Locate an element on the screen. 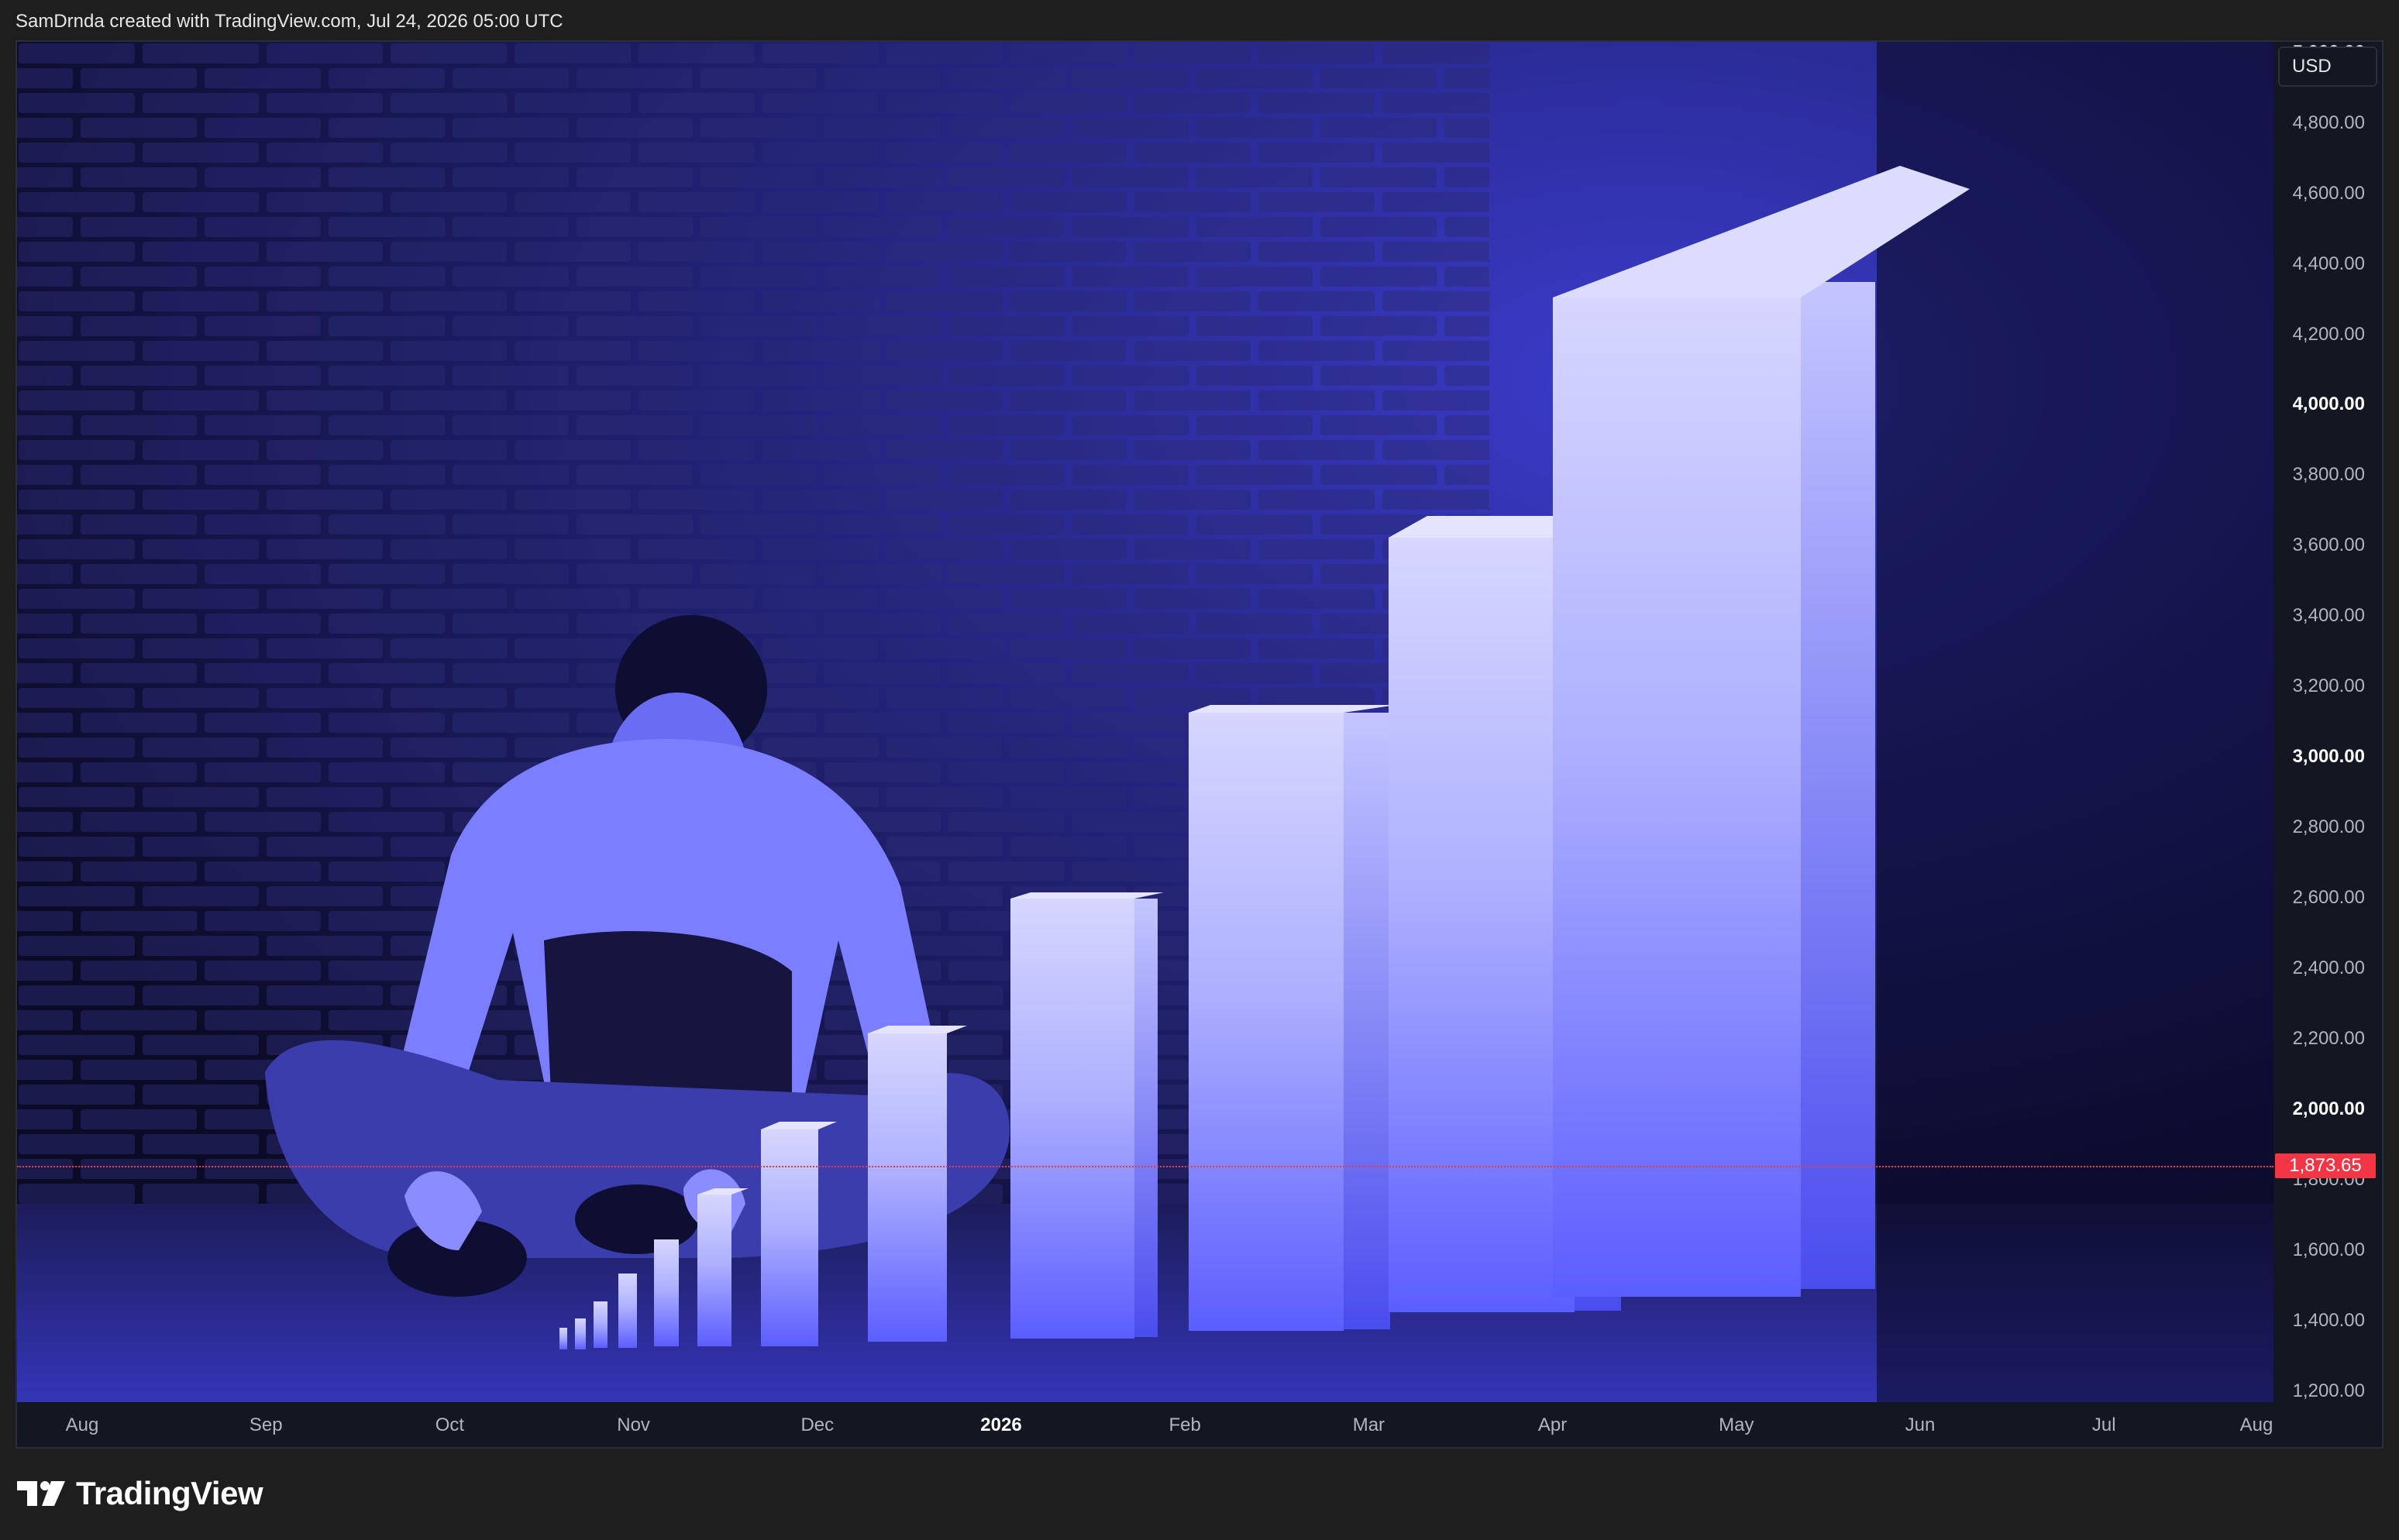 The height and width of the screenshot is (1540, 2399). time-axis-label: Sep is located at coordinates (266, 1425).